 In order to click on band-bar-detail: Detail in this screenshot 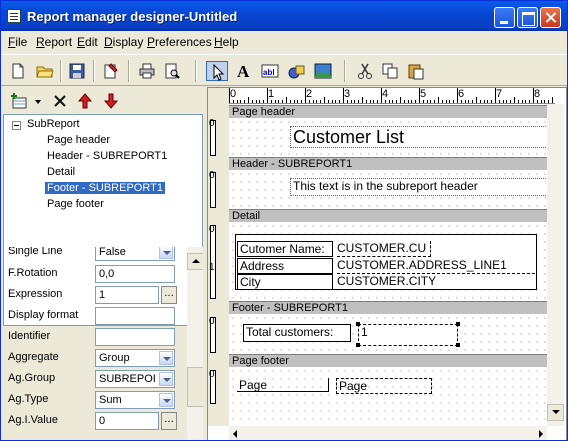, I will do `click(388, 215)`.